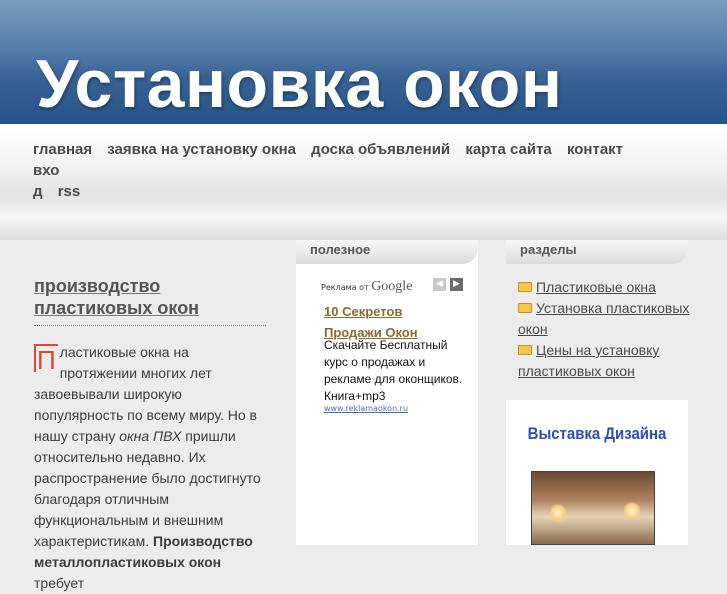  Describe the element at coordinates (201, 149) in the screenshot. I see `nav-item-install-request: заявка на установку окна` at that location.